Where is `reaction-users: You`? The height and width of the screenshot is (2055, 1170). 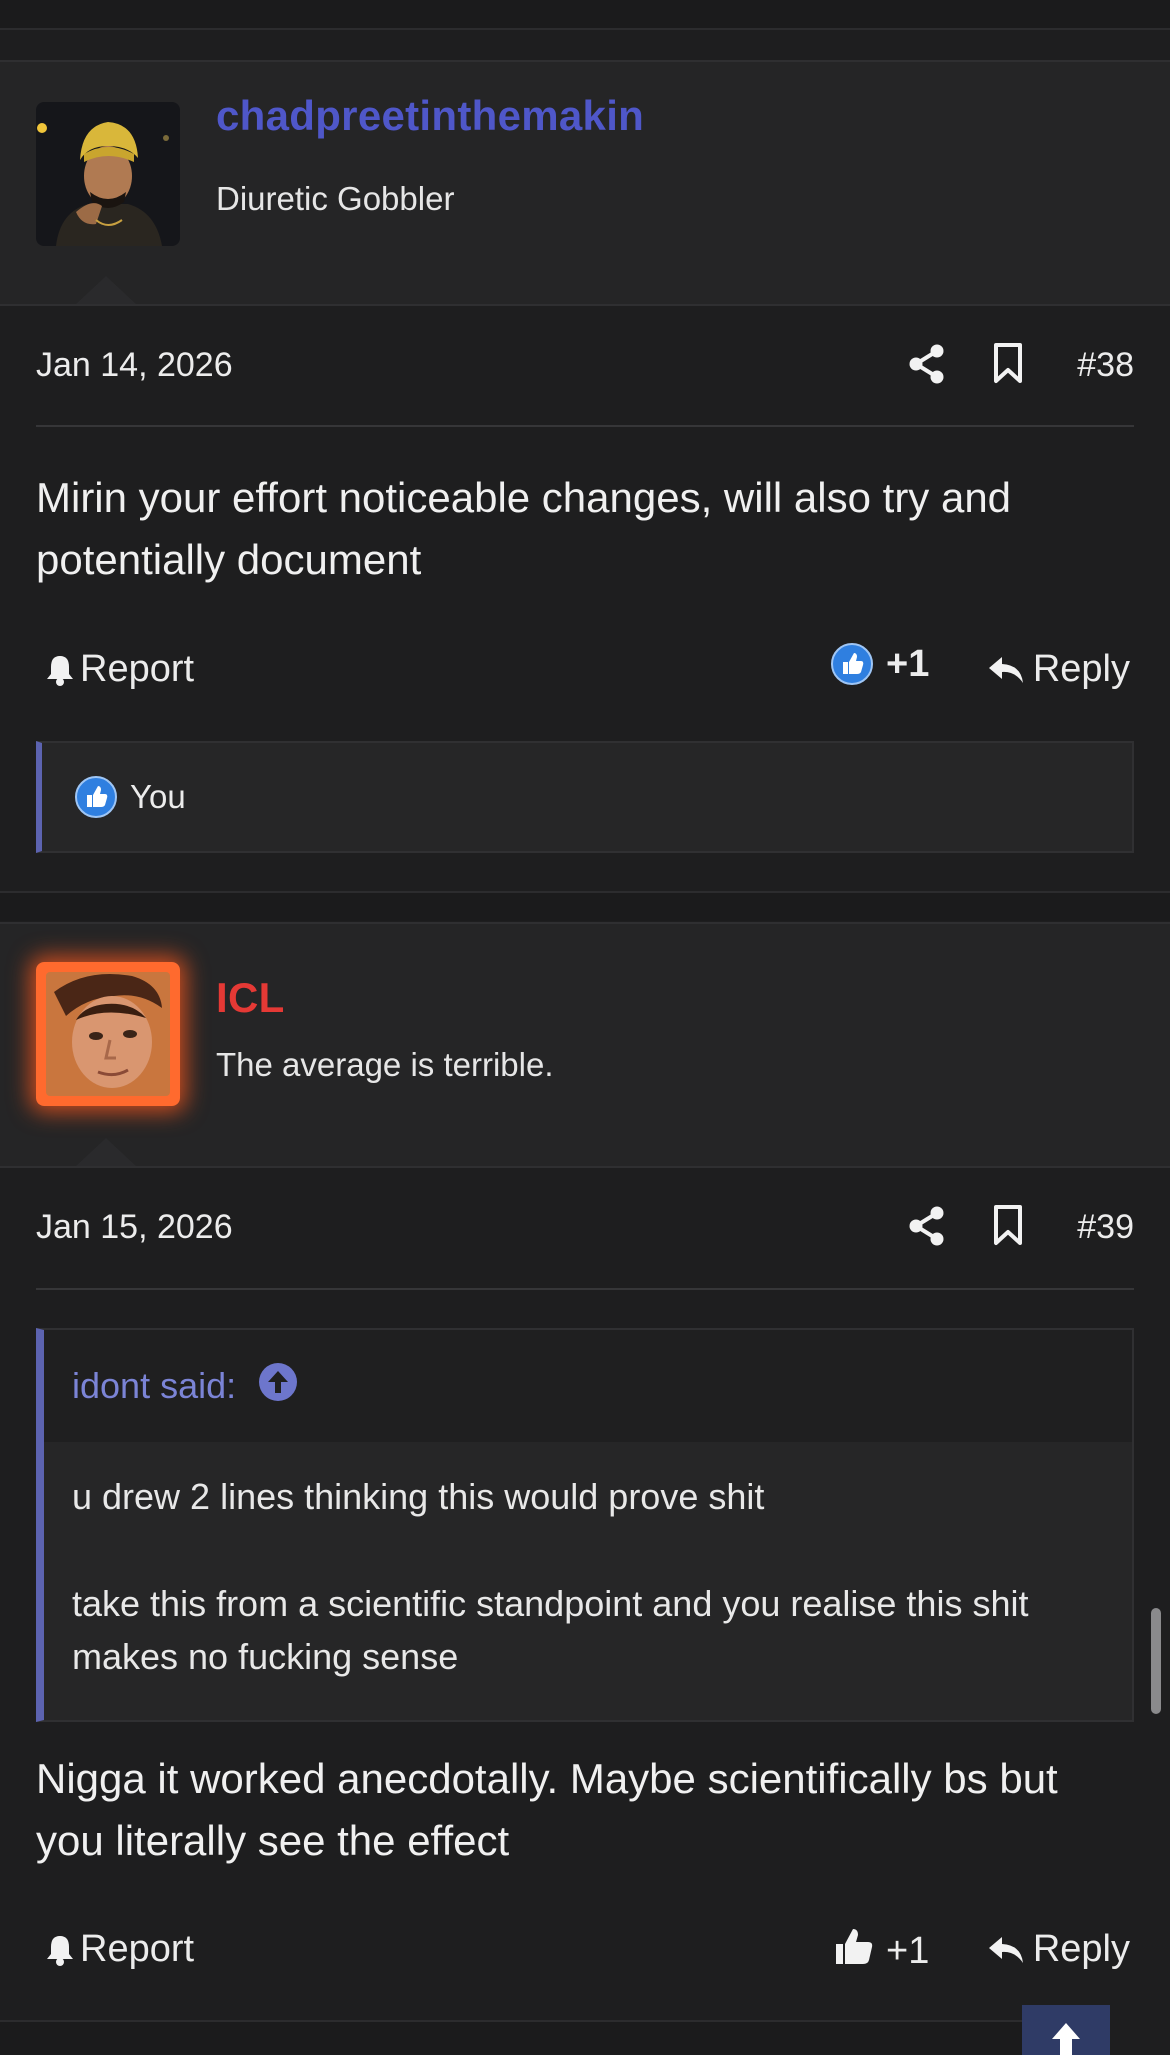
reaction-users: You is located at coordinates (158, 797).